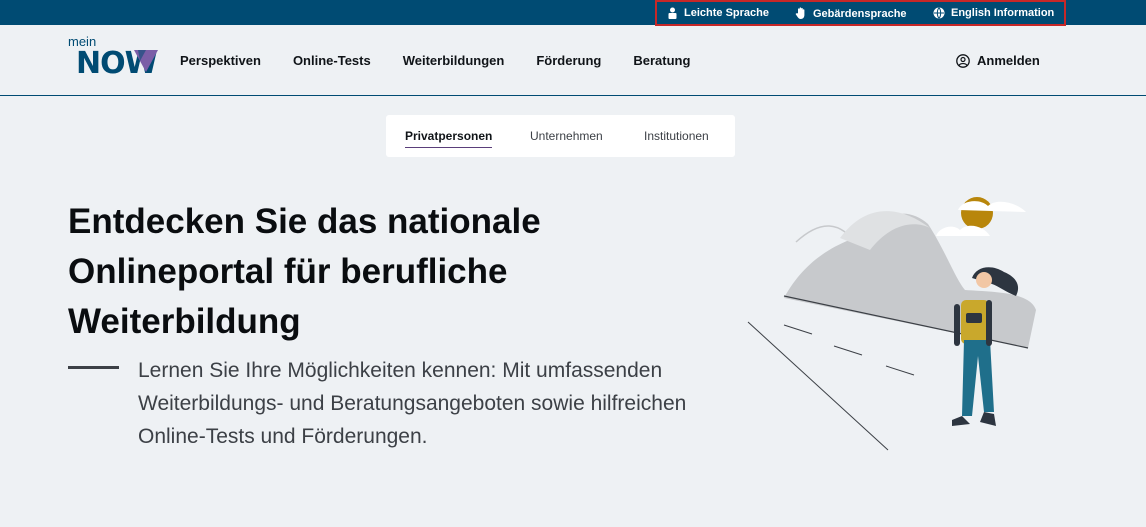  I want to click on person-icon, so click(672, 13).